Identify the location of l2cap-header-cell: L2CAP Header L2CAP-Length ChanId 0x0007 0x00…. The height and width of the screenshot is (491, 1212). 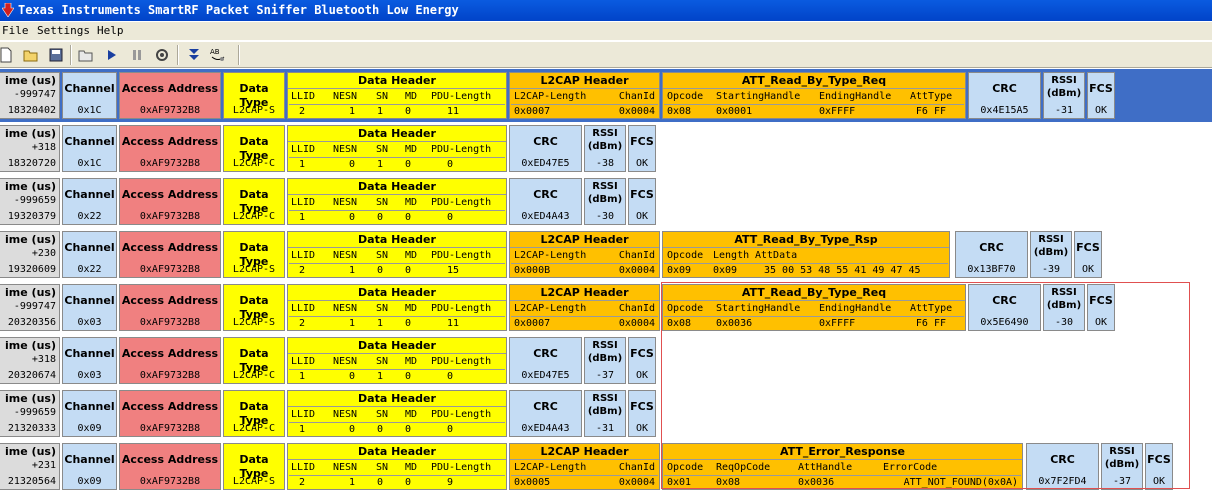
(584, 95).